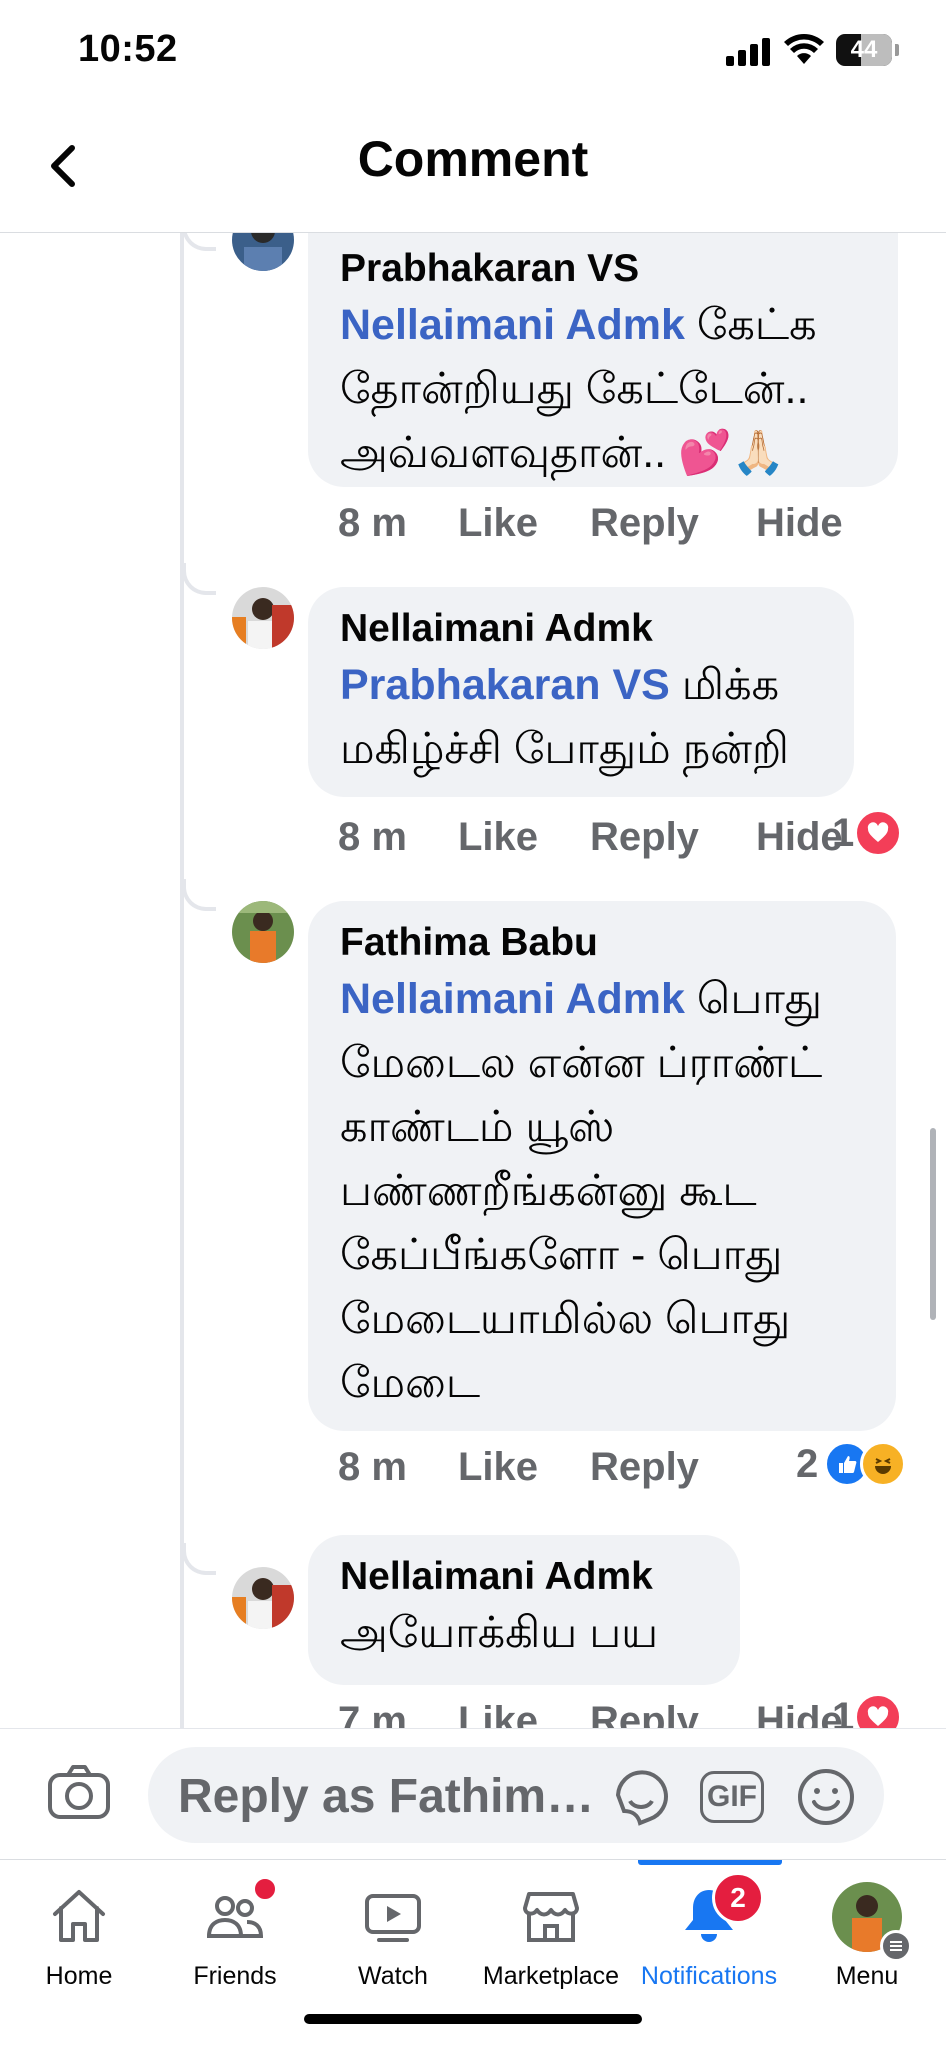 The height and width of the screenshot is (2049, 946). Describe the element at coordinates (867, 1976) in the screenshot. I see `tab-label: Menu` at that location.